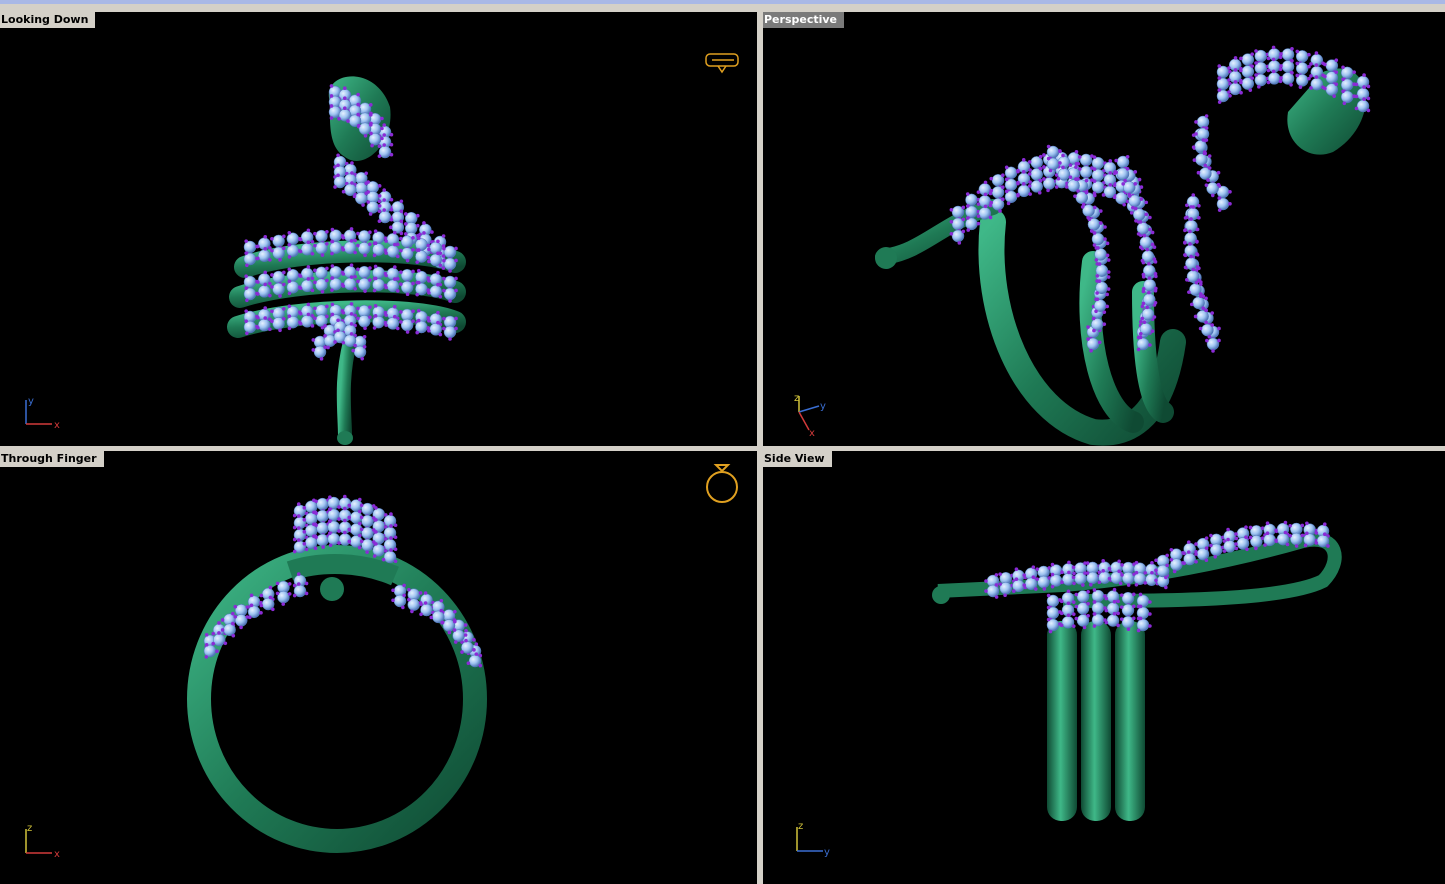  What do you see at coordinates (722, 2) in the screenshot?
I see `title-bar-strip` at bounding box center [722, 2].